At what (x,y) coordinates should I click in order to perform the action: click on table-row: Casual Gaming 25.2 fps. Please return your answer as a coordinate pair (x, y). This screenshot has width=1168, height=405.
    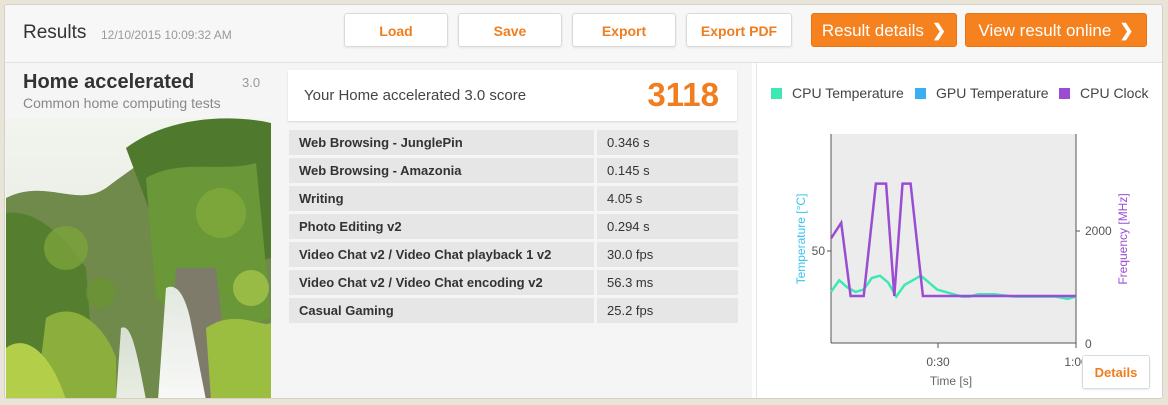
    Looking at the image, I should click on (513, 310).